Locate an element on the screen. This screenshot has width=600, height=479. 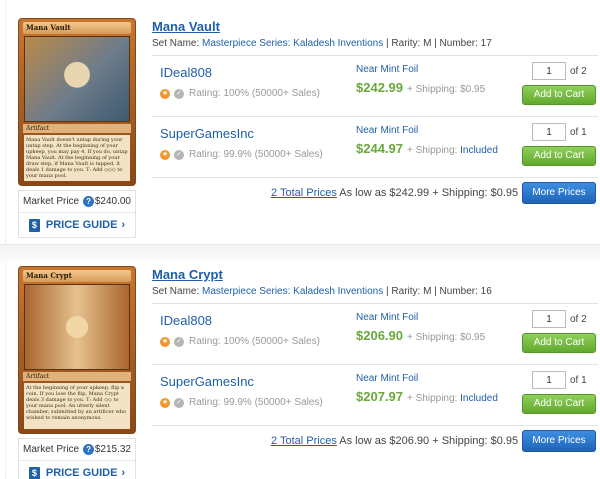
rarity-number: | Rarity: M | Number: 16 is located at coordinates (439, 291).